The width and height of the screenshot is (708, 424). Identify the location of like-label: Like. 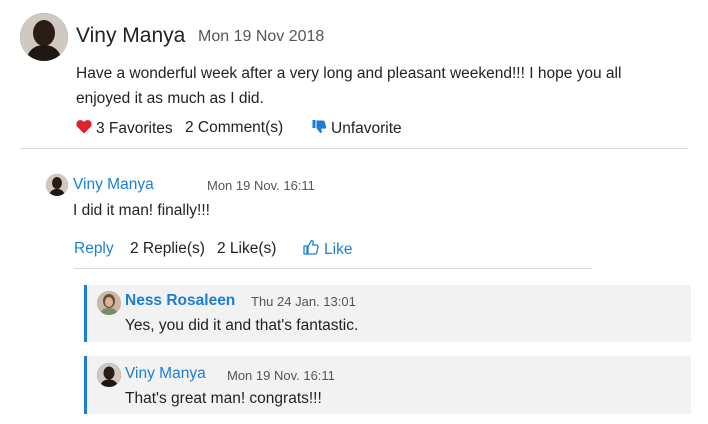
(338, 249).